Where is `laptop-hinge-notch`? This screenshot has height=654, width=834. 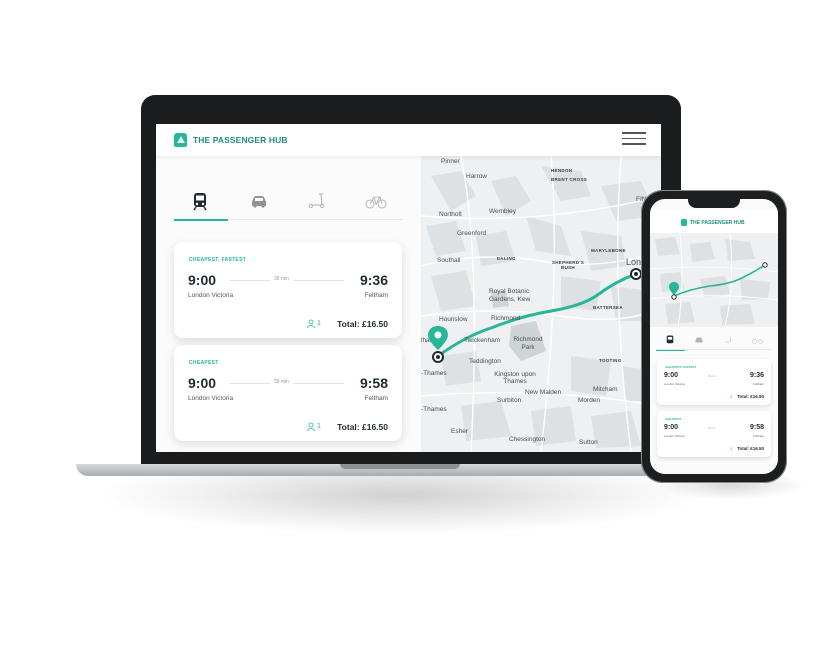
laptop-hinge-notch is located at coordinates (400, 466).